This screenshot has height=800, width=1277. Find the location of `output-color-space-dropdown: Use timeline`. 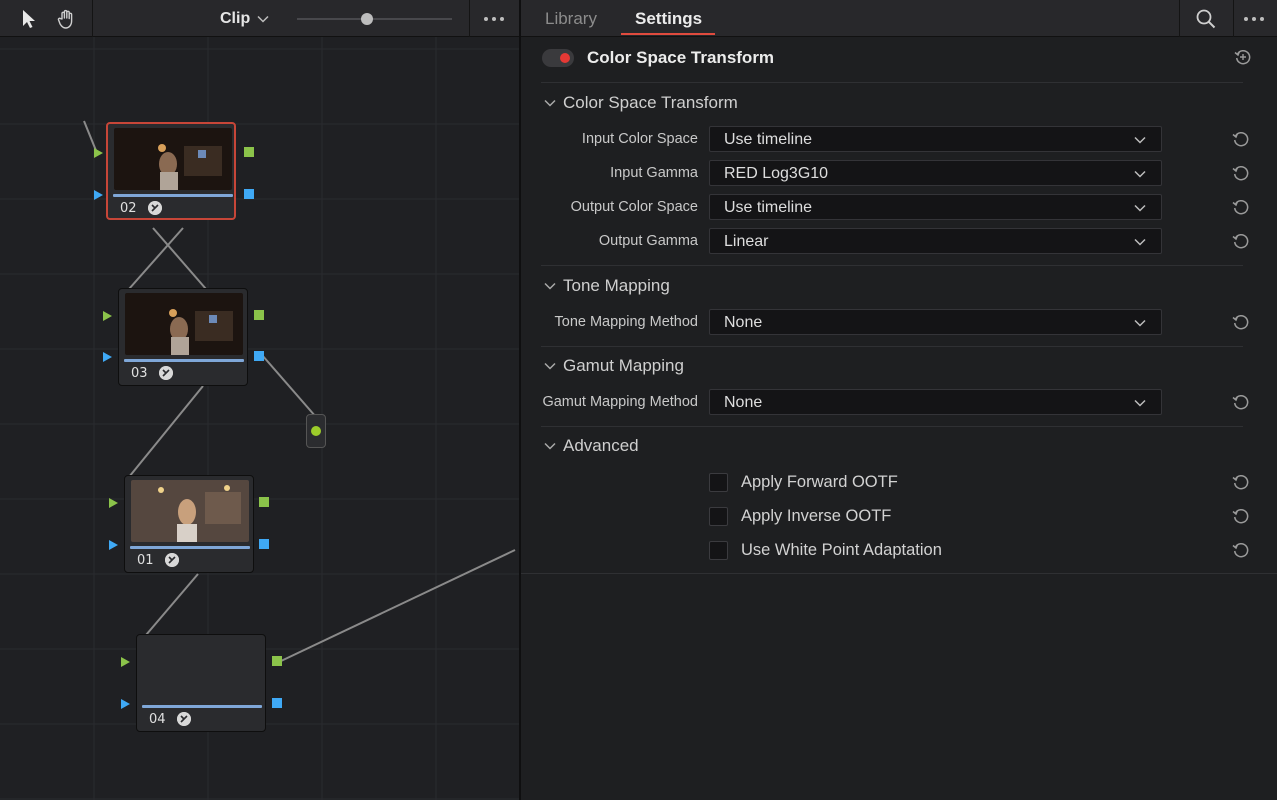

output-color-space-dropdown: Use timeline is located at coordinates (935, 207).